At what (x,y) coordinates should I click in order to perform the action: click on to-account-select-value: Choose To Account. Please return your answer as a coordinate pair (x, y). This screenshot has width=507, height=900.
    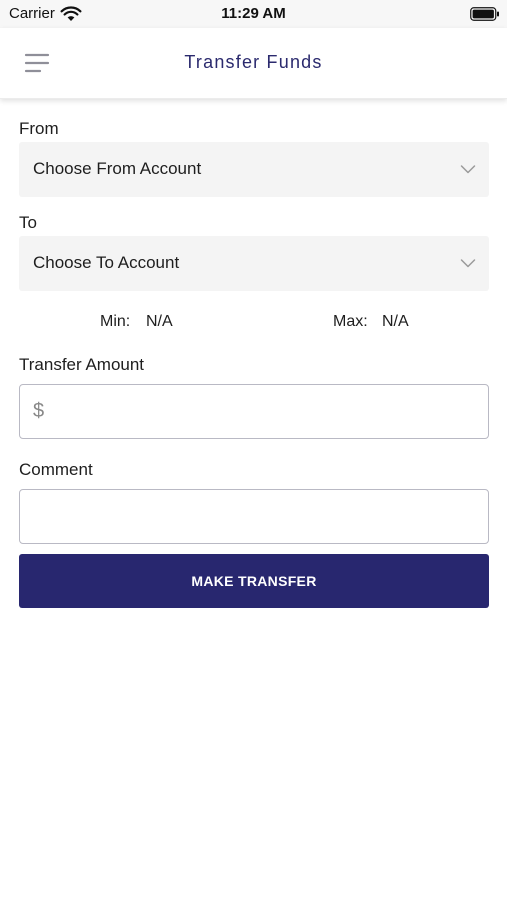
    Looking at the image, I should click on (106, 262).